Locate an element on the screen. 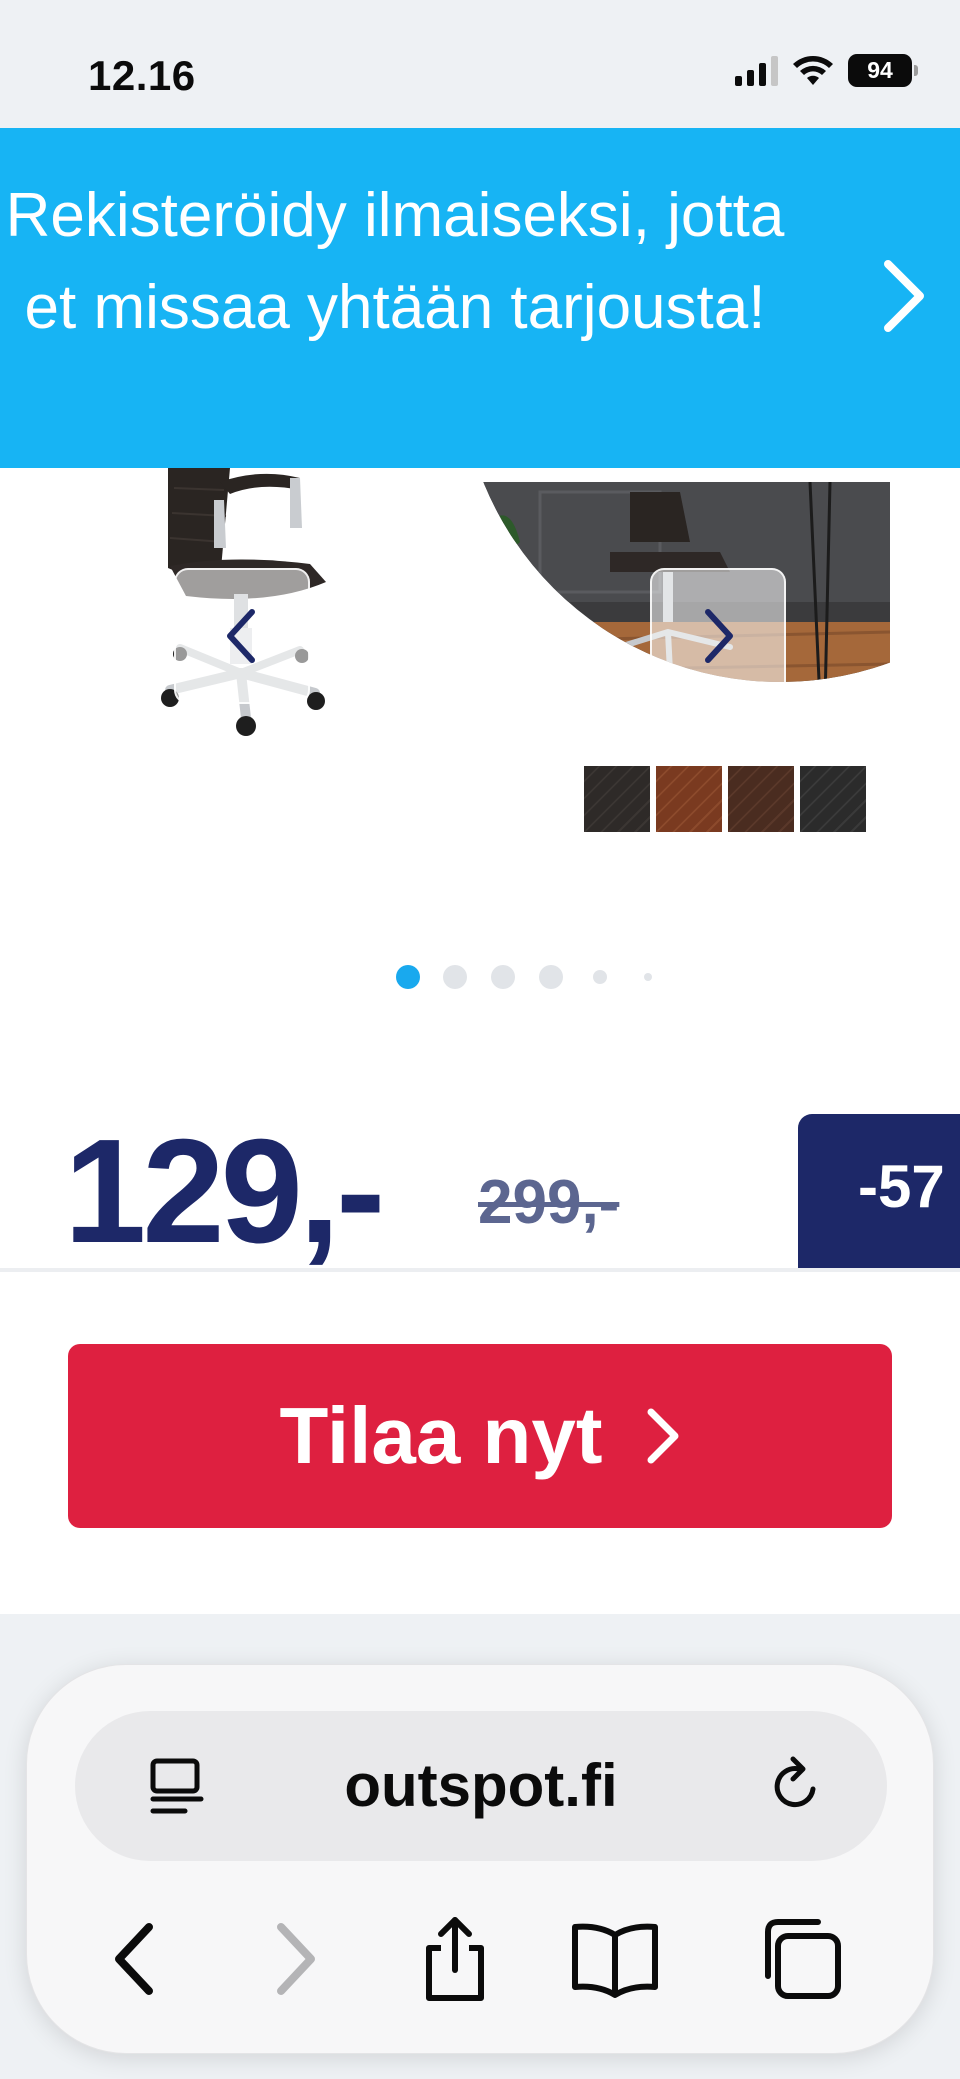 The image size is (960, 2079). order-now-label: Tilaa nyt is located at coordinates (441, 1435).